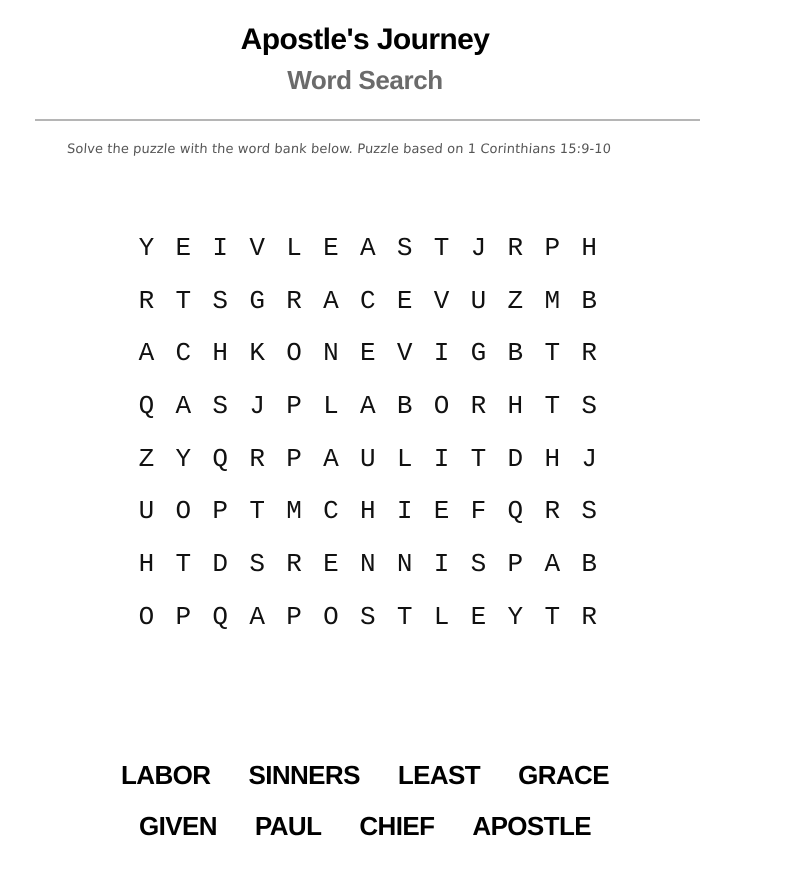 This screenshot has width=786, height=888. I want to click on grid-letter: F, so click(478, 511).